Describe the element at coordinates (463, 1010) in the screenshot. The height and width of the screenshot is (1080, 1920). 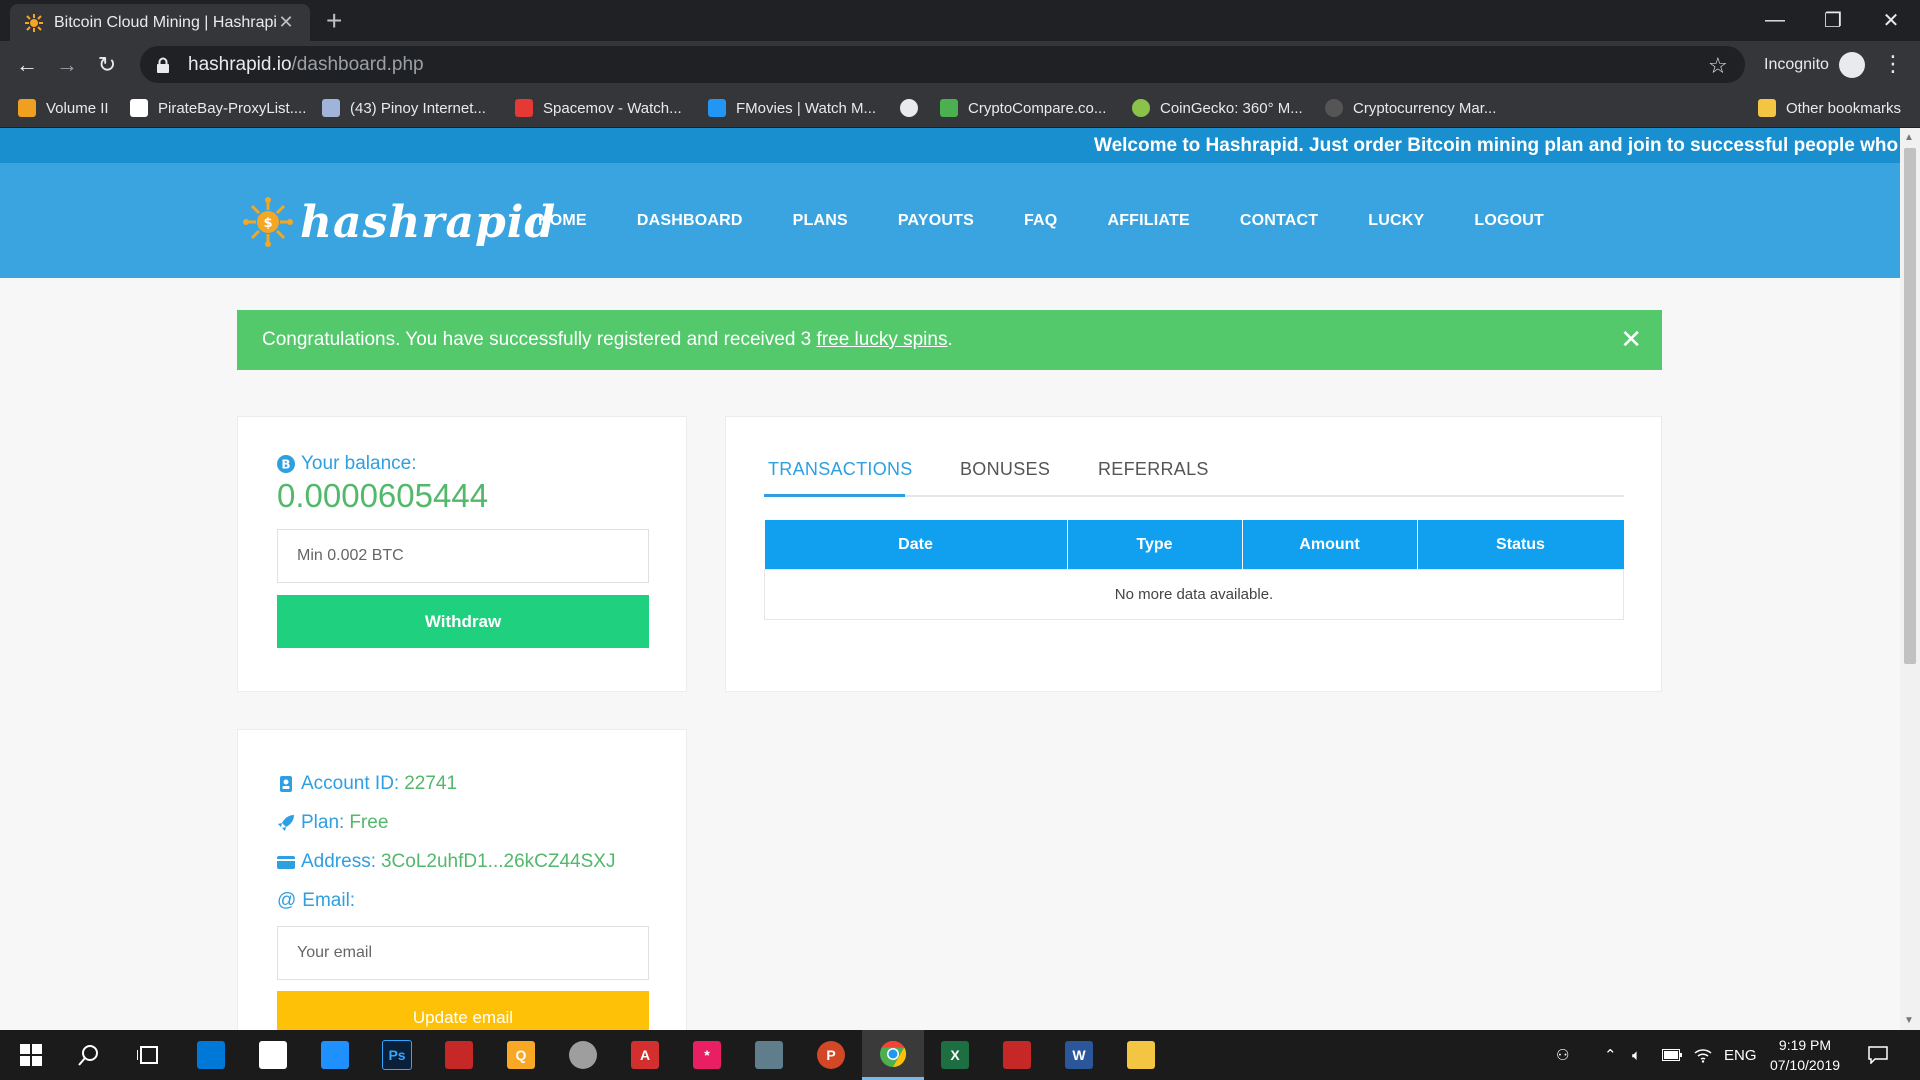
I see `update-email-button: Update email` at that location.